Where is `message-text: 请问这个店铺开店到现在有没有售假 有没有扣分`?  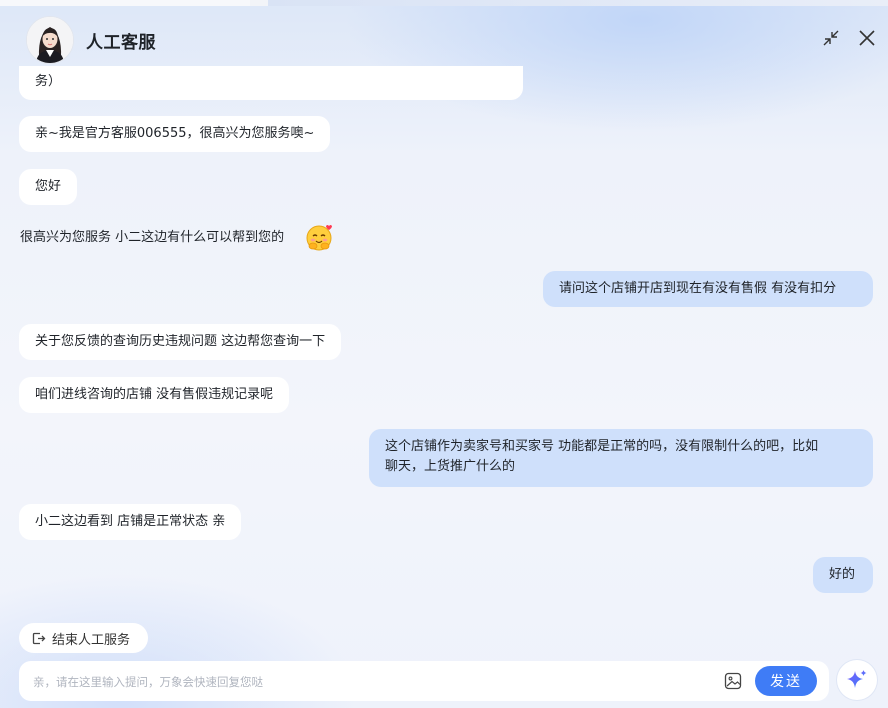 message-text: 请问这个店铺开店到现在有没有售假 有没有扣分 is located at coordinates (698, 288).